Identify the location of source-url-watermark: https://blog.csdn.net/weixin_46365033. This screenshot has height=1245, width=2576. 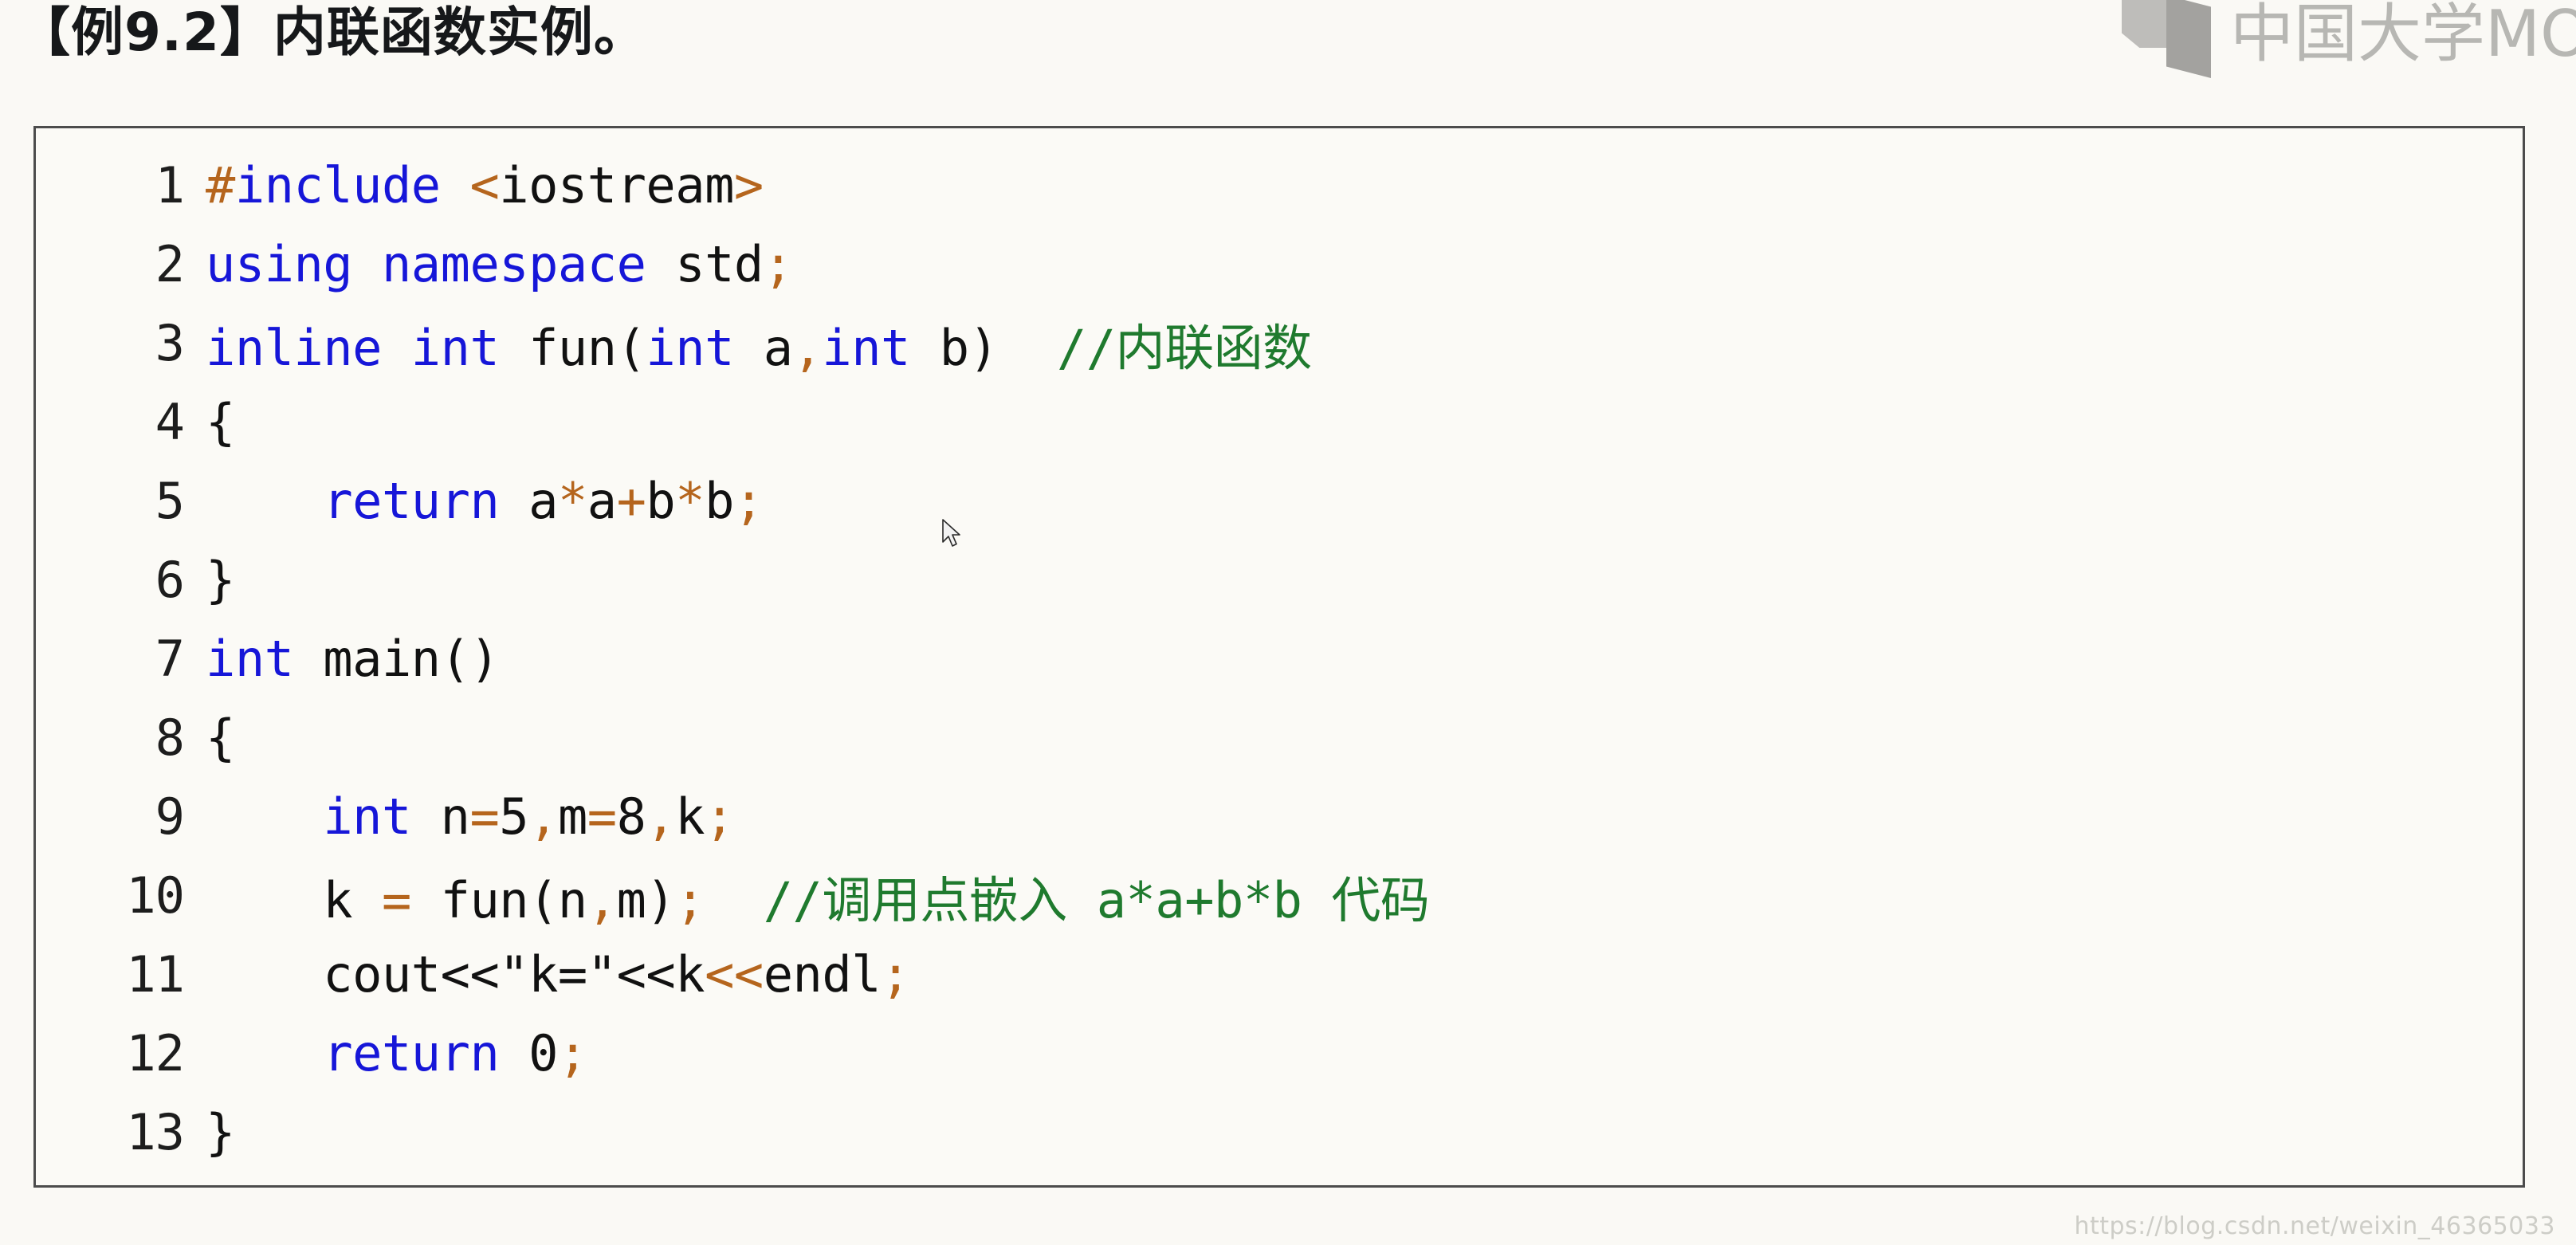
(2314, 1226).